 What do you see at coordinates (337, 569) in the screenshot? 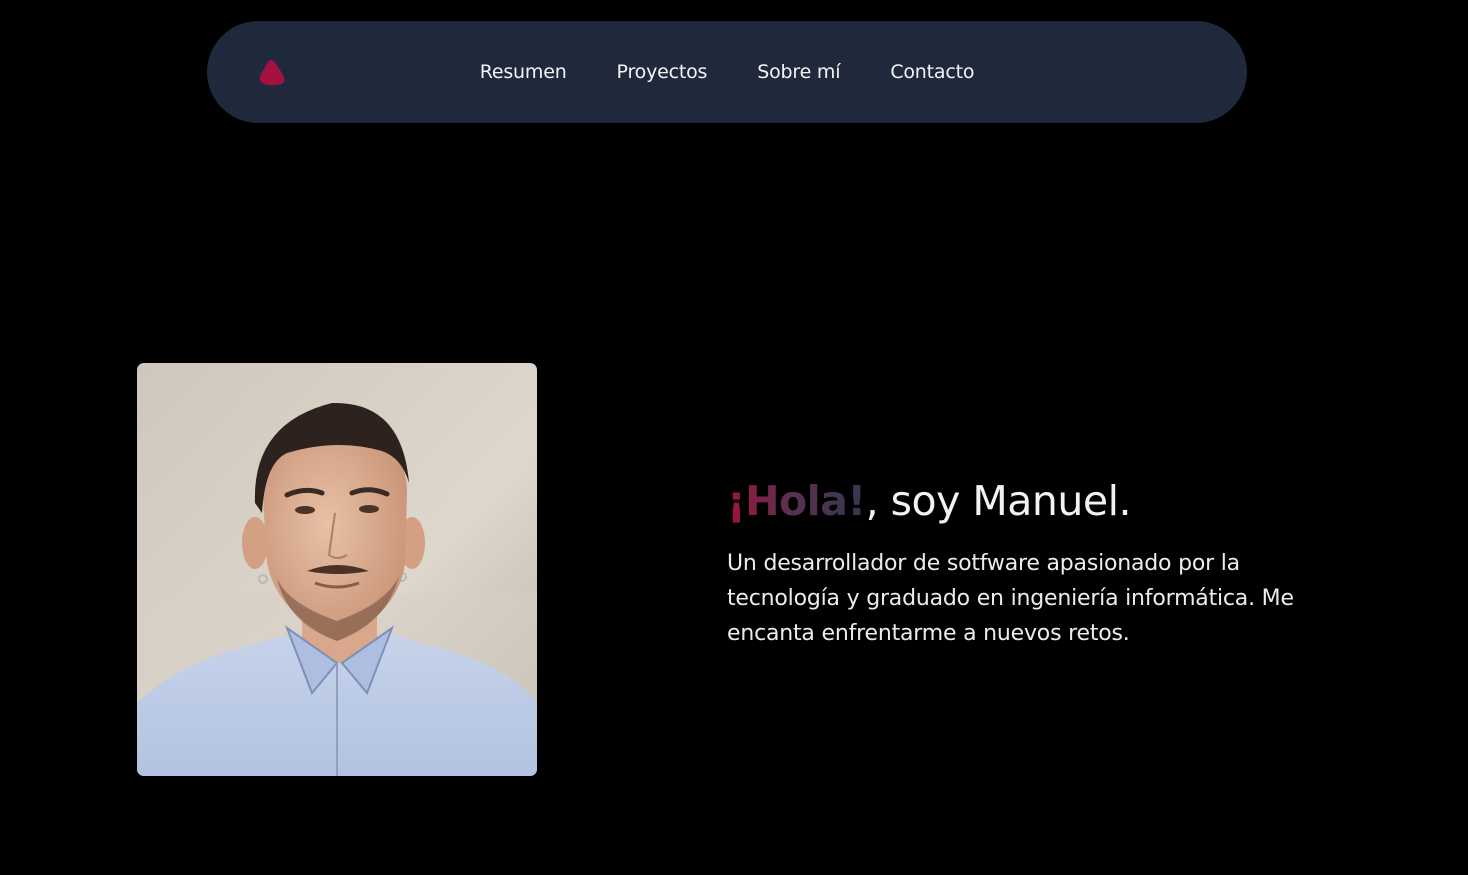
I see `profile-photo` at bounding box center [337, 569].